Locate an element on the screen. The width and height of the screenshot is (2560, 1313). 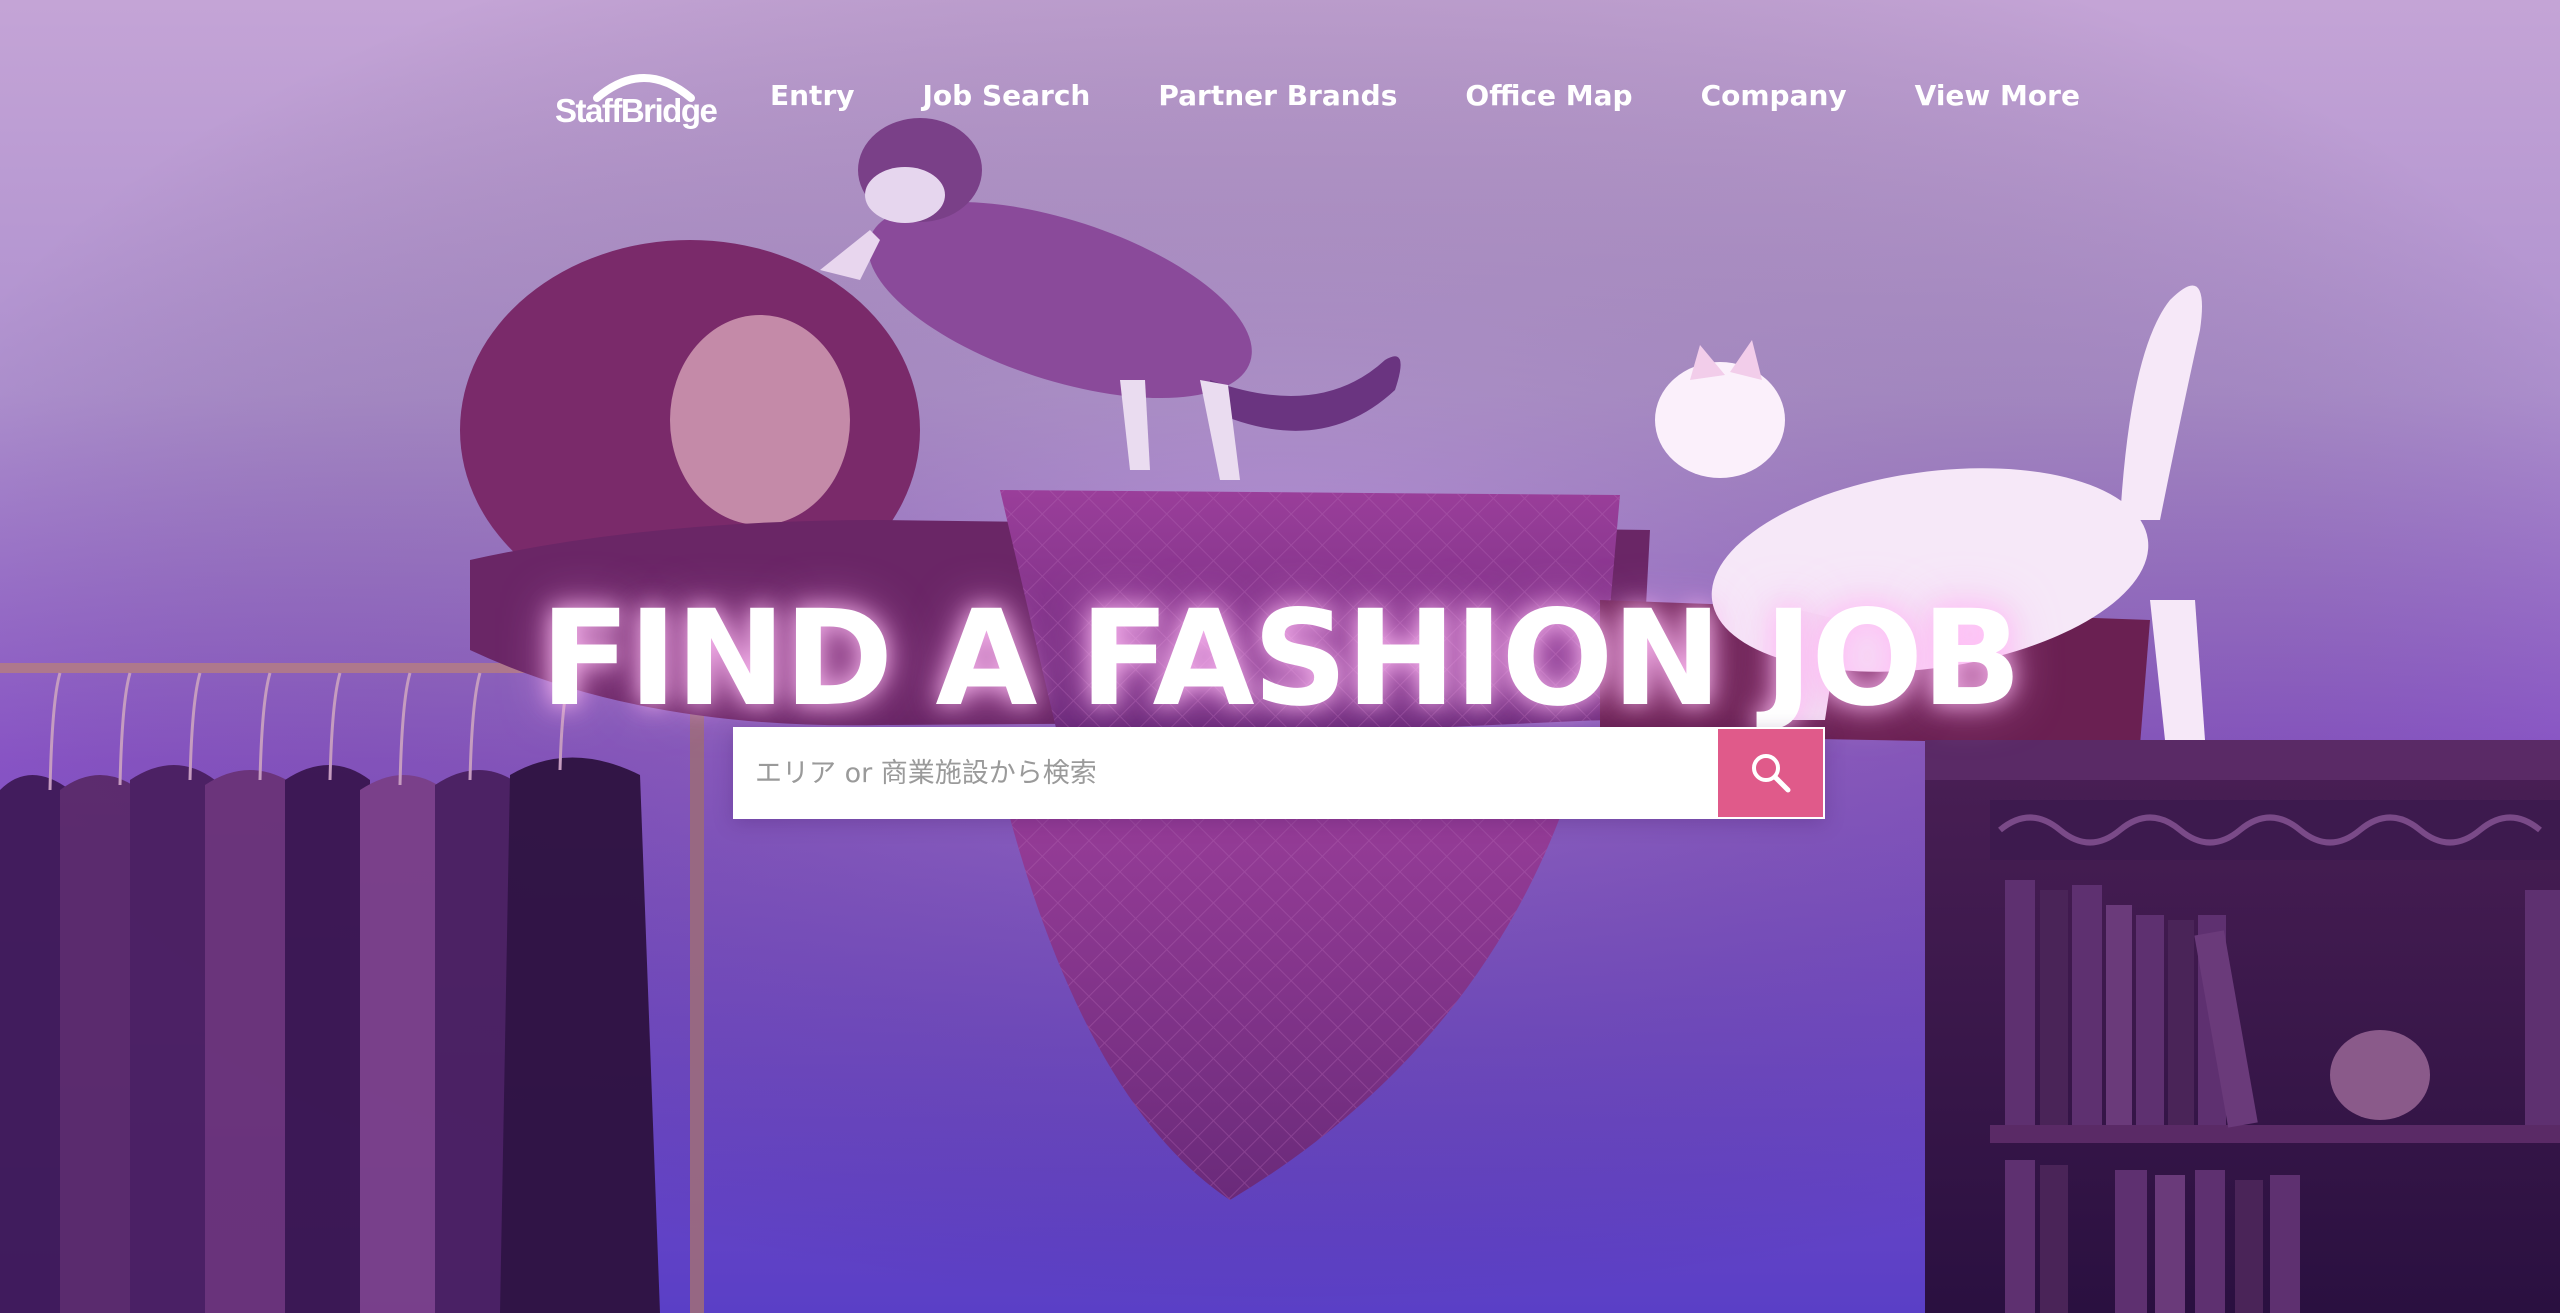
hero-title: FIND A FASHION JOB is located at coordinates (1281, 659).